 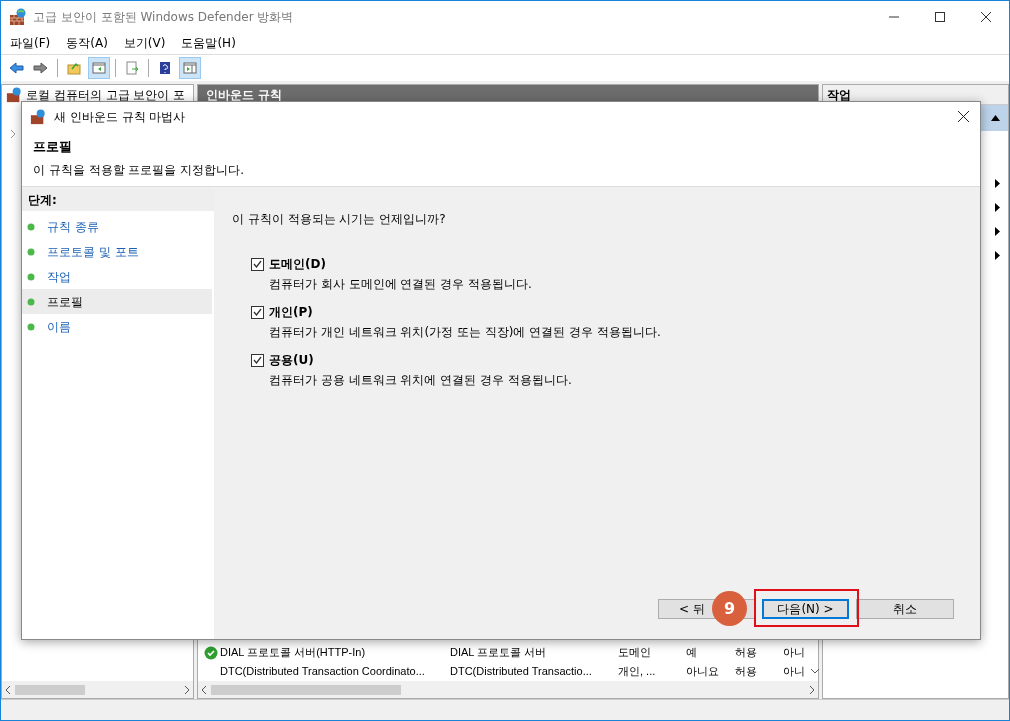 I want to click on maximize-icon, so click(x=940, y=16).